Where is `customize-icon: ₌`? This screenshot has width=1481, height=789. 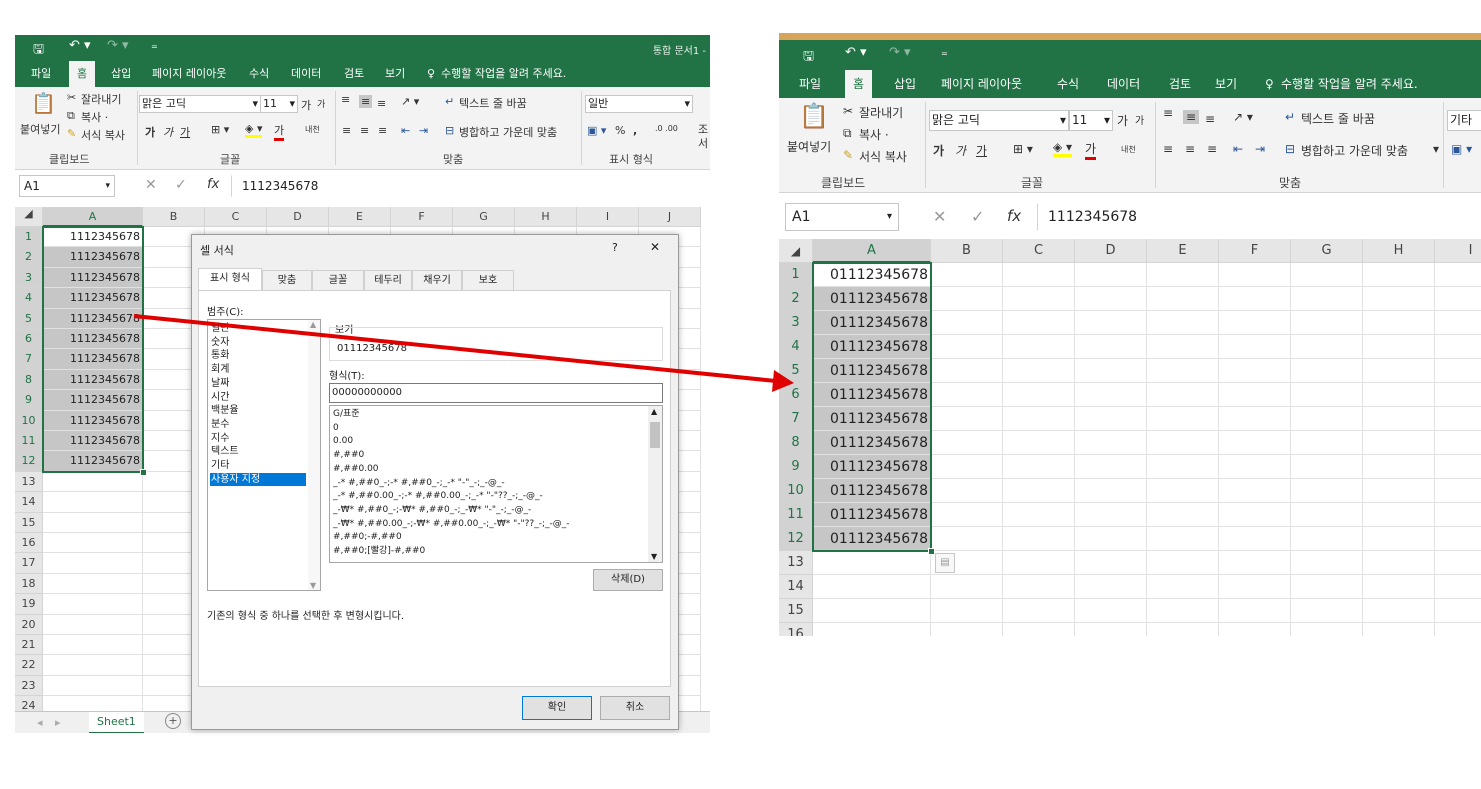 customize-icon: ₌ is located at coordinates (154, 45).